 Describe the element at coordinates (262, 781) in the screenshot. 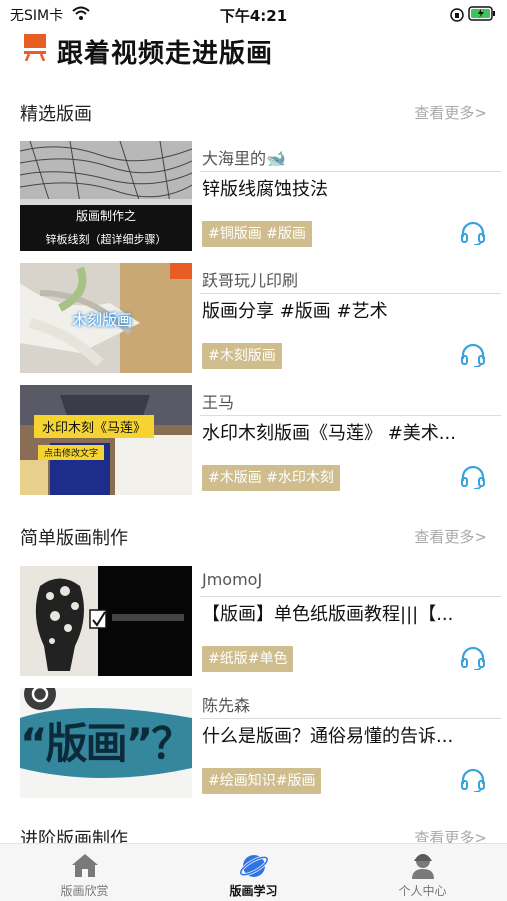

I see `tag-badge: #绘画知识#版画` at that location.